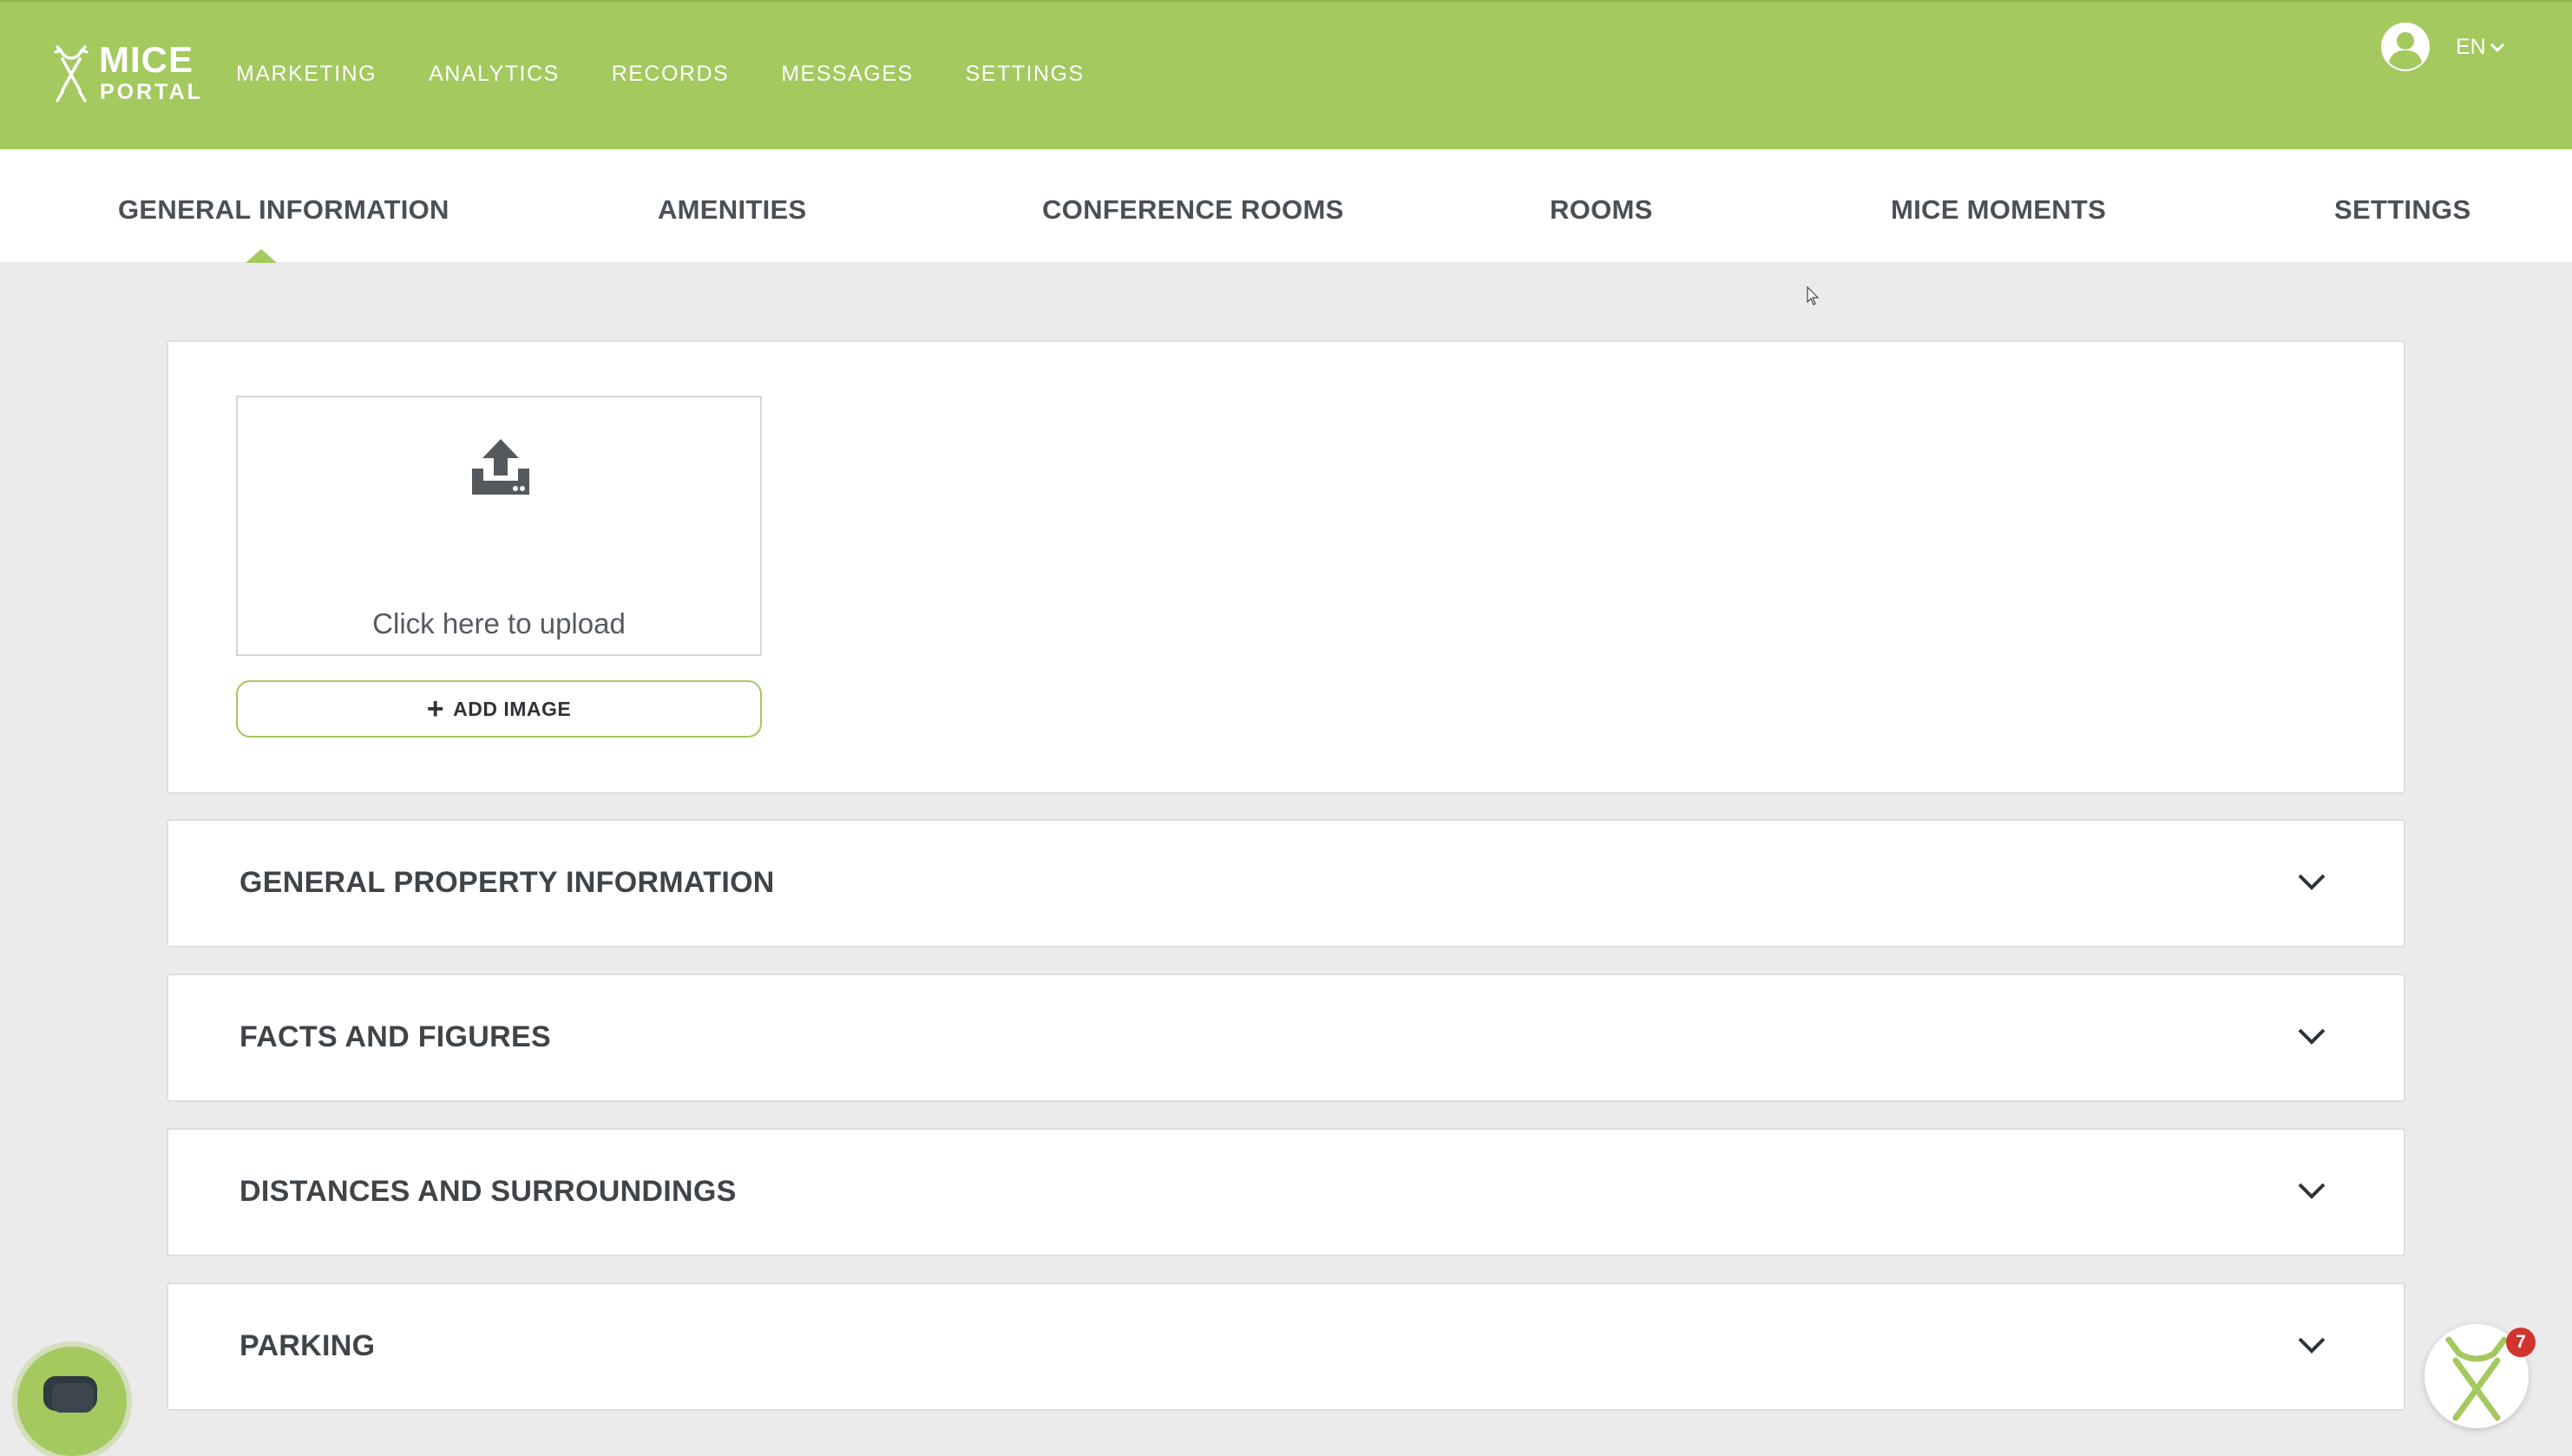 The image size is (2572, 1456). I want to click on user-circle-icon, so click(2405, 47).